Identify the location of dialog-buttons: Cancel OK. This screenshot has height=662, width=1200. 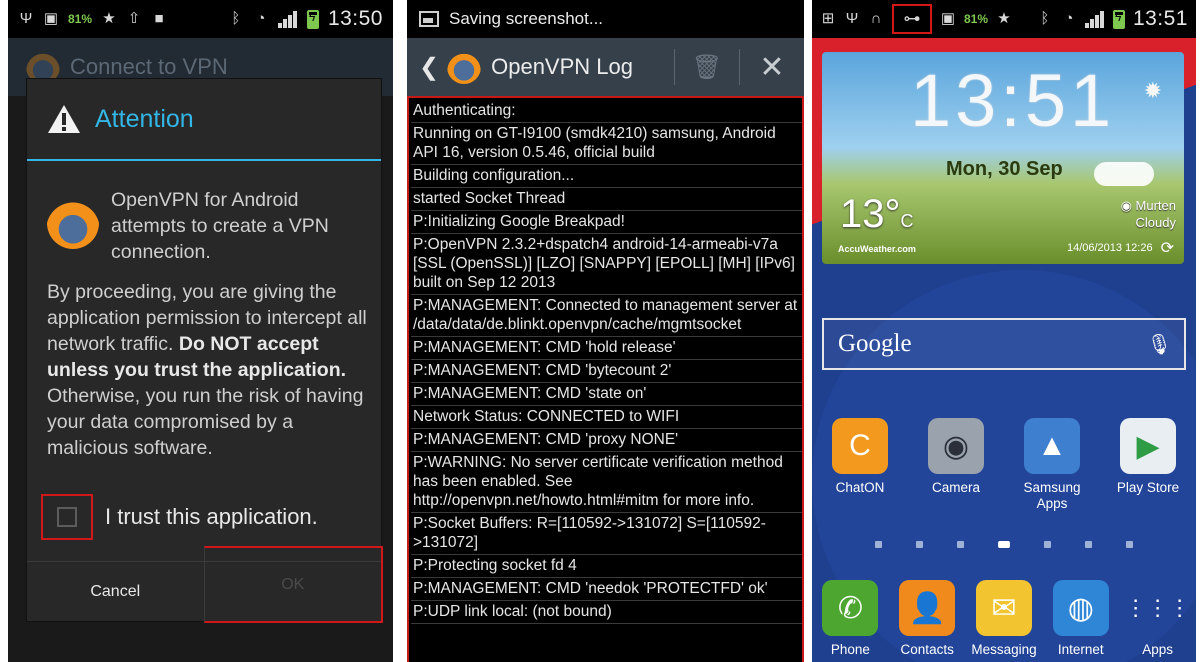
(205, 584).